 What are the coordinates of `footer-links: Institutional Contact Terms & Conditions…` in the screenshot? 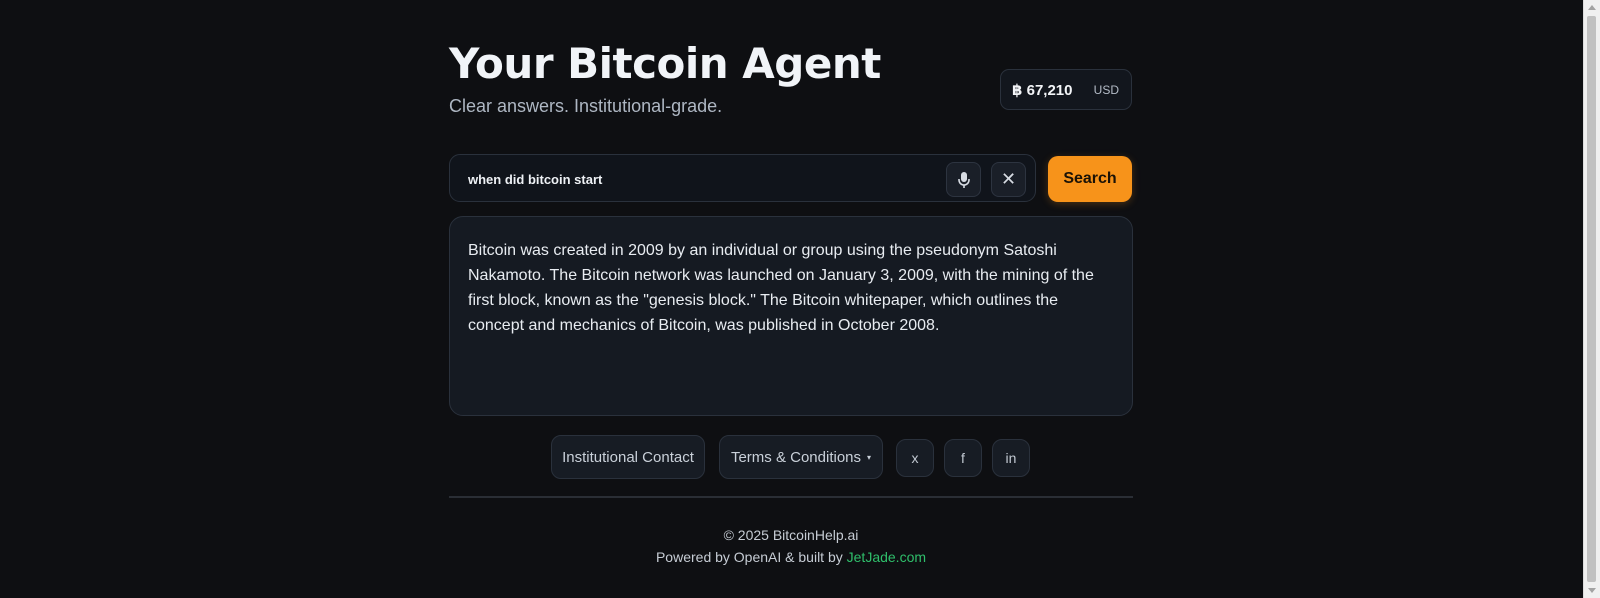 It's located at (791, 457).